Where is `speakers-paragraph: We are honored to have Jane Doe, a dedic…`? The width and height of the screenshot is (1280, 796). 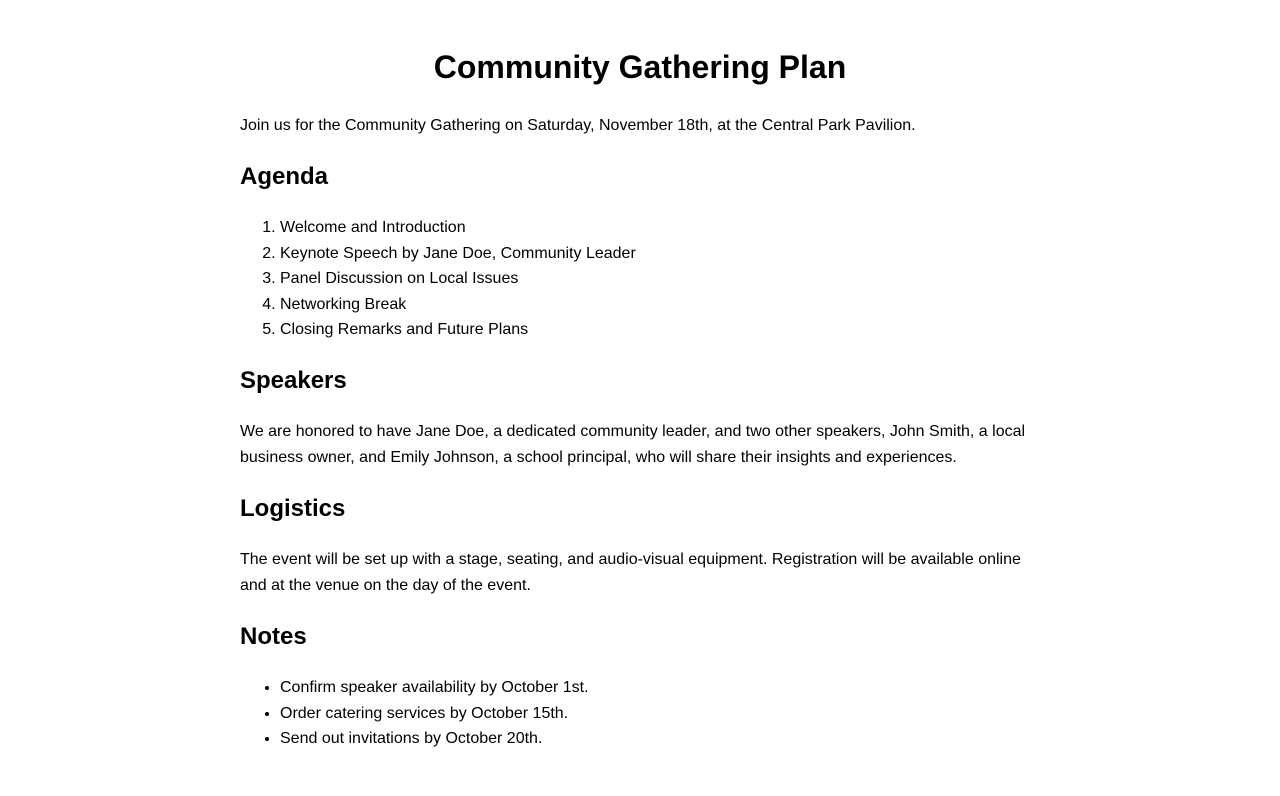
speakers-paragraph: We are honored to have Jane Doe, a dedic… is located at coordinates (633, 444).